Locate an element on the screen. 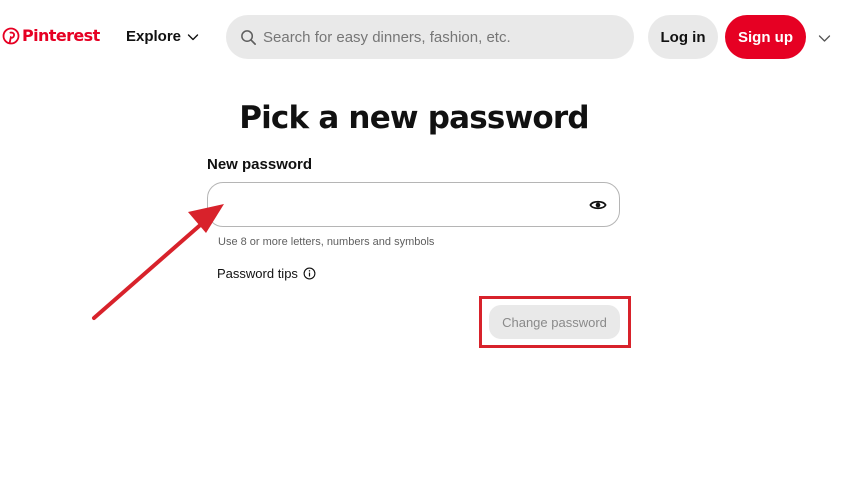 Image resolution: width=850 pixels, height=490 pixels. pinterest-logo: Pinterest is located at coordinates (51, 35).